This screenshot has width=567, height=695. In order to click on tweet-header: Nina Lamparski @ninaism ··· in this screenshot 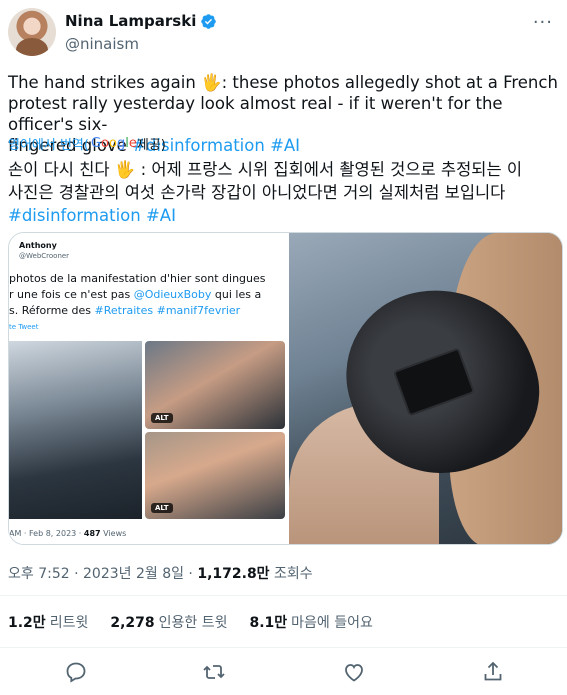, I will do `click(283, 35)`.